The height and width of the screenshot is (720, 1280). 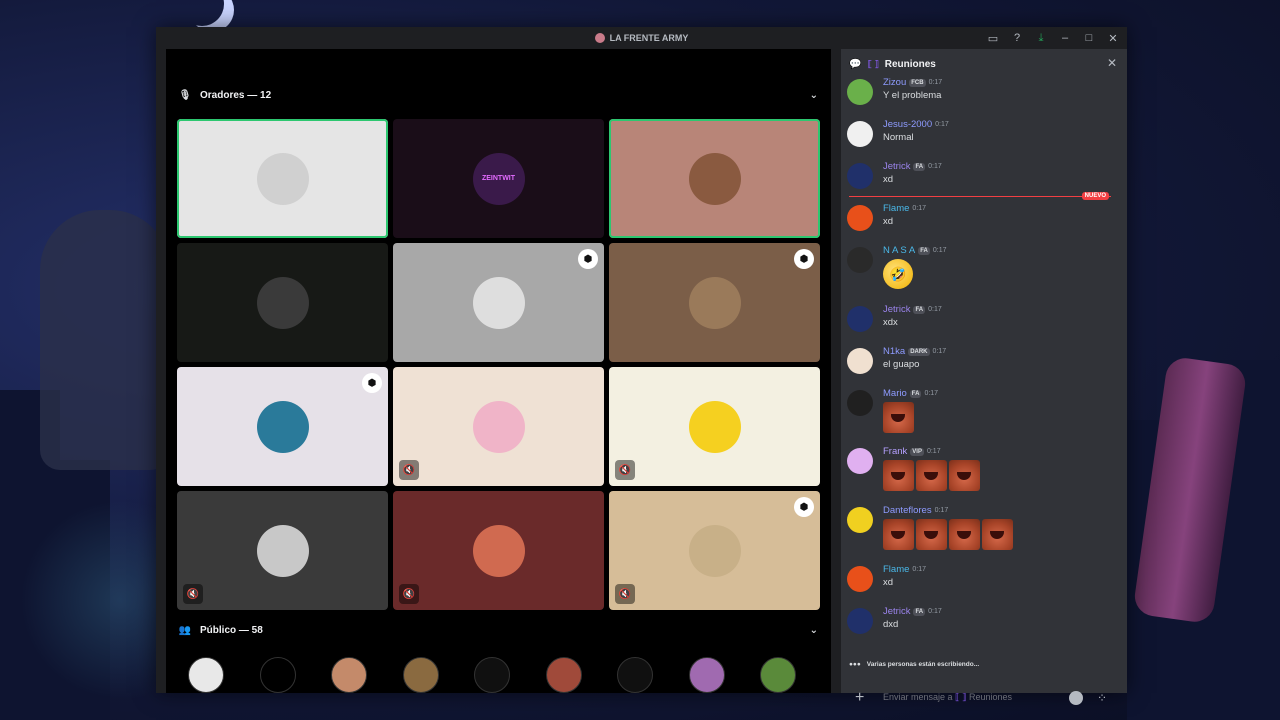 I want to click on screen-icon: ▭, so click(x=993, y=38).